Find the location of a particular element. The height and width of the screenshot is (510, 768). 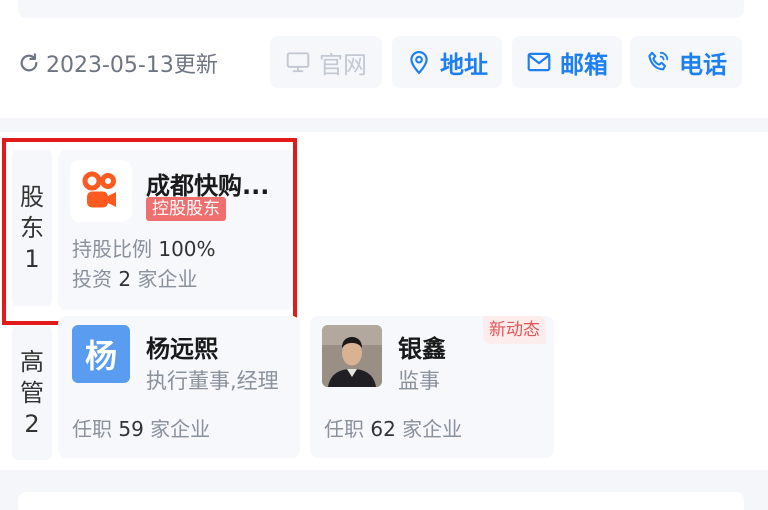

website-label: 官网 is located at coordinates (343, 64).